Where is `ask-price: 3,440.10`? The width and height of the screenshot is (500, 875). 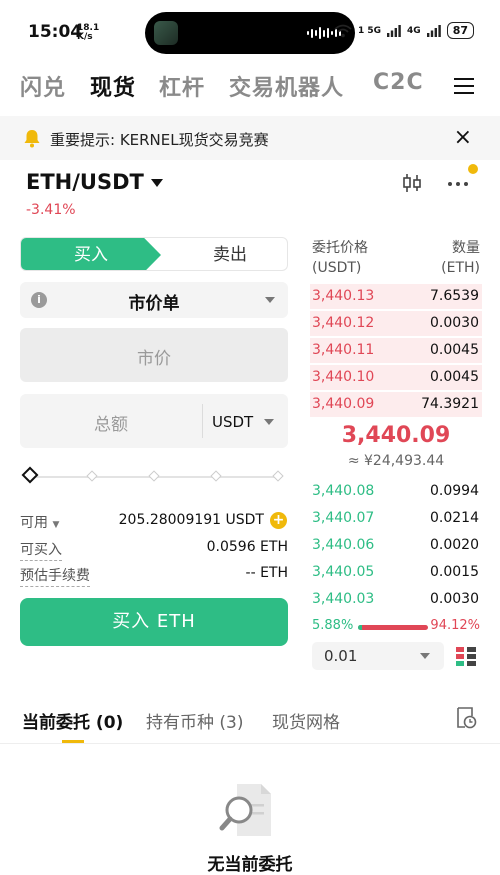 ask-price: 3,440.10 is located at coordinates (343, 377).